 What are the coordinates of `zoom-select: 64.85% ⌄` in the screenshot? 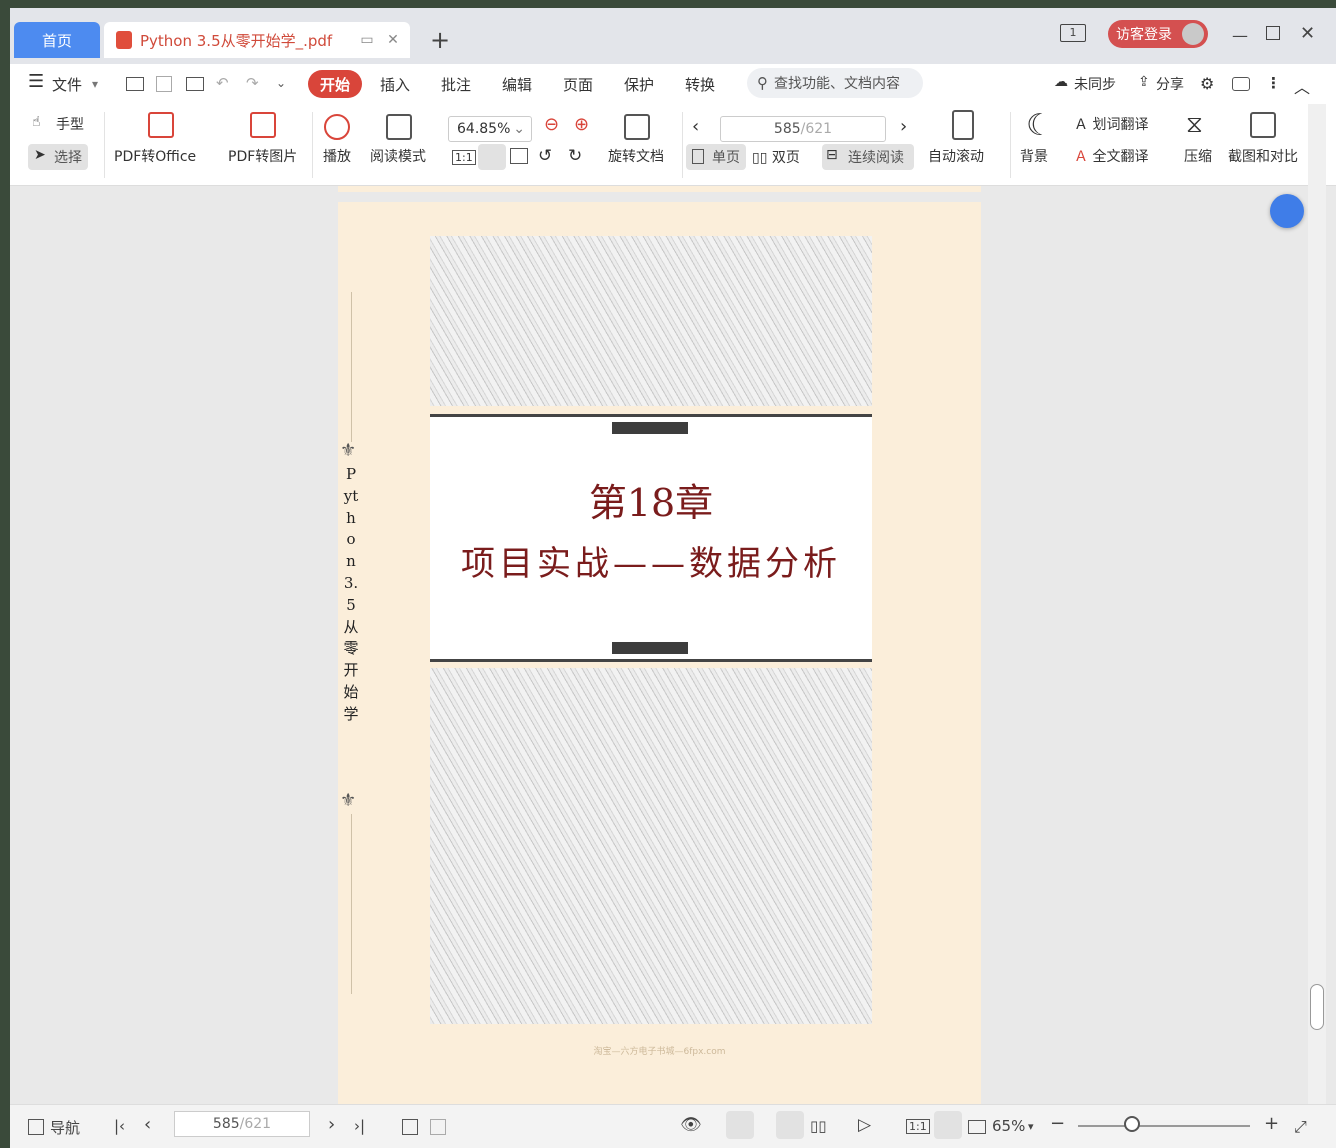 It's located at (490, 129).